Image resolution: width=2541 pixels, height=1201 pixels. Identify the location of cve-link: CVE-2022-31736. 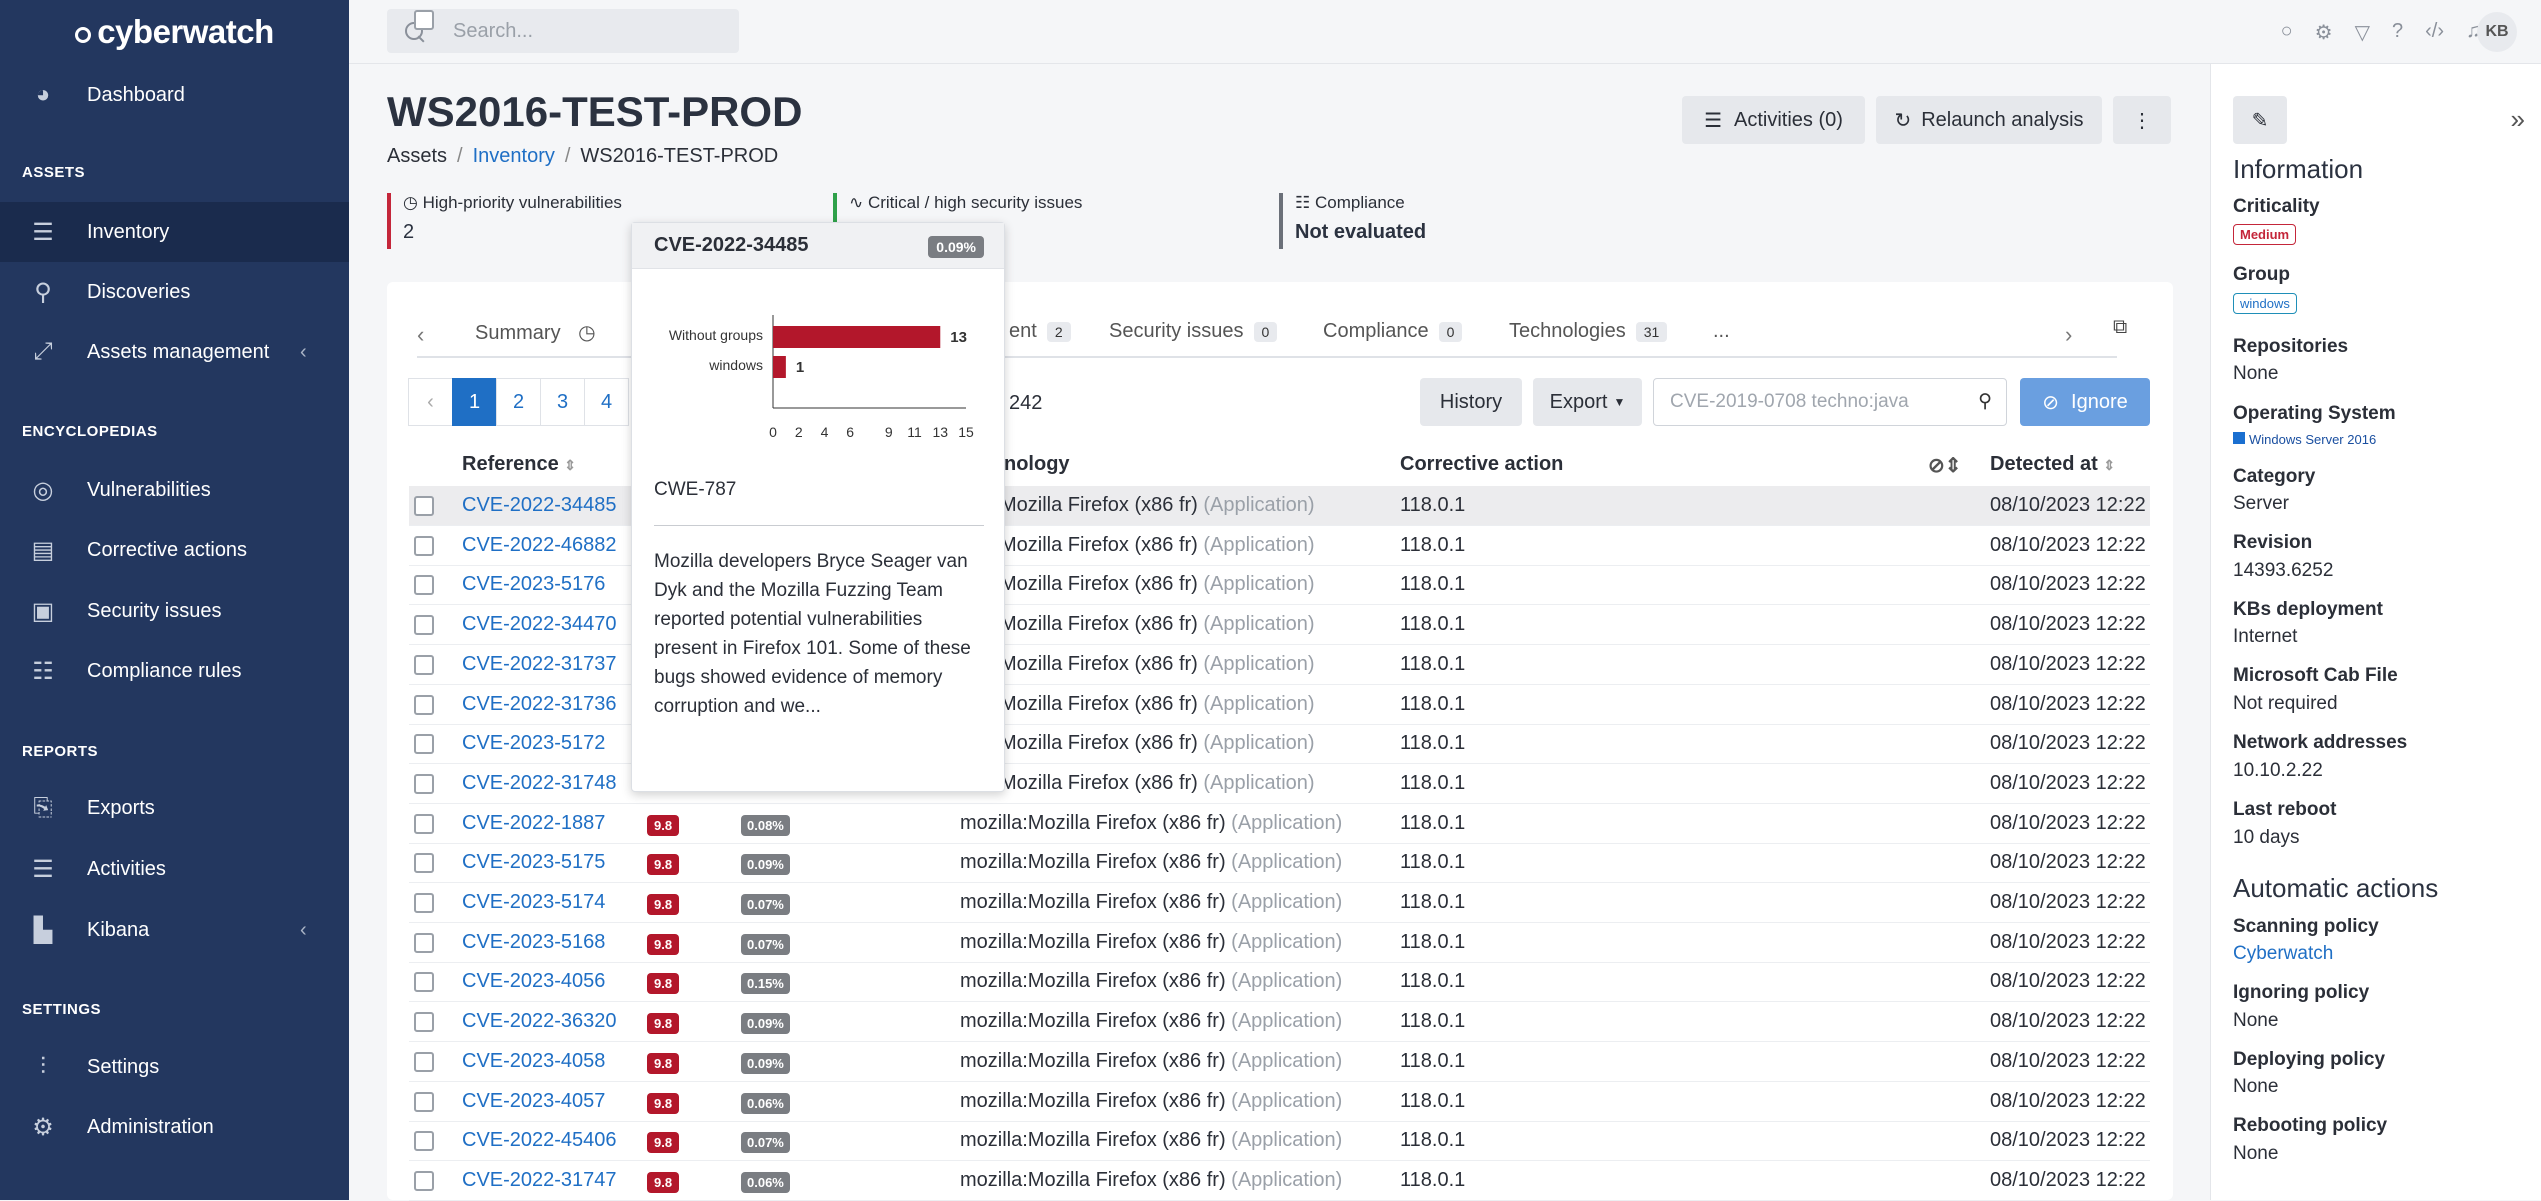
(539, 704).